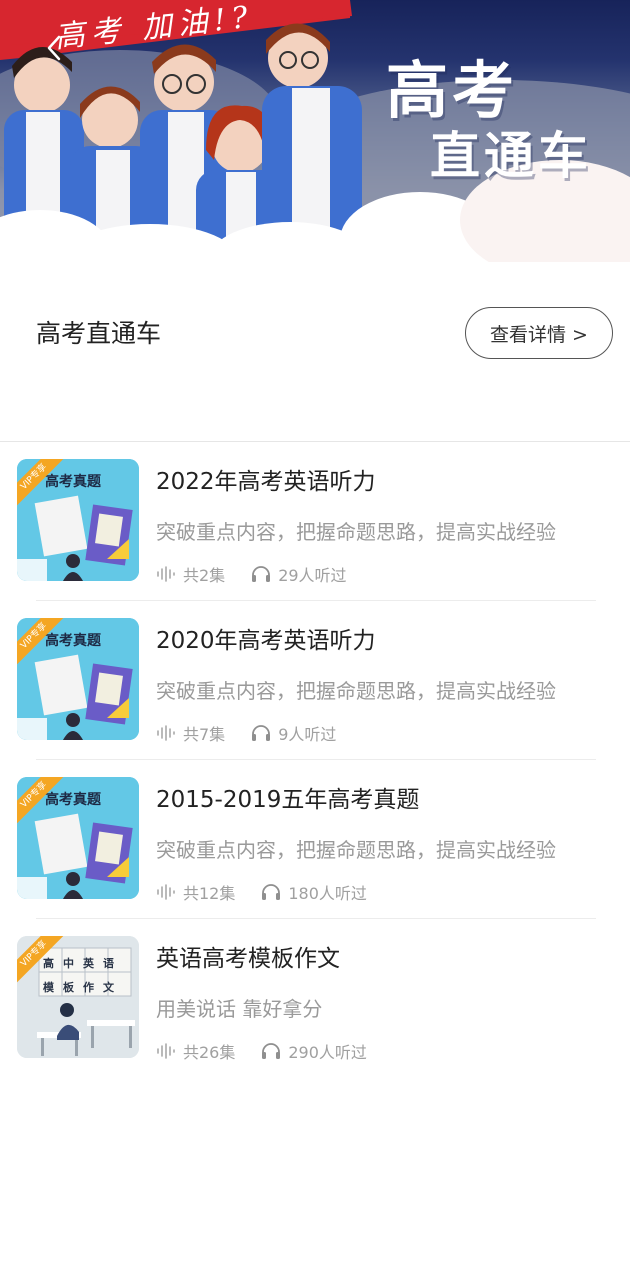 Image resolution: width=630 pixels, height=1280 pixels. I want to click on course-title: 2022年高考英语听力, so click(266, 482).